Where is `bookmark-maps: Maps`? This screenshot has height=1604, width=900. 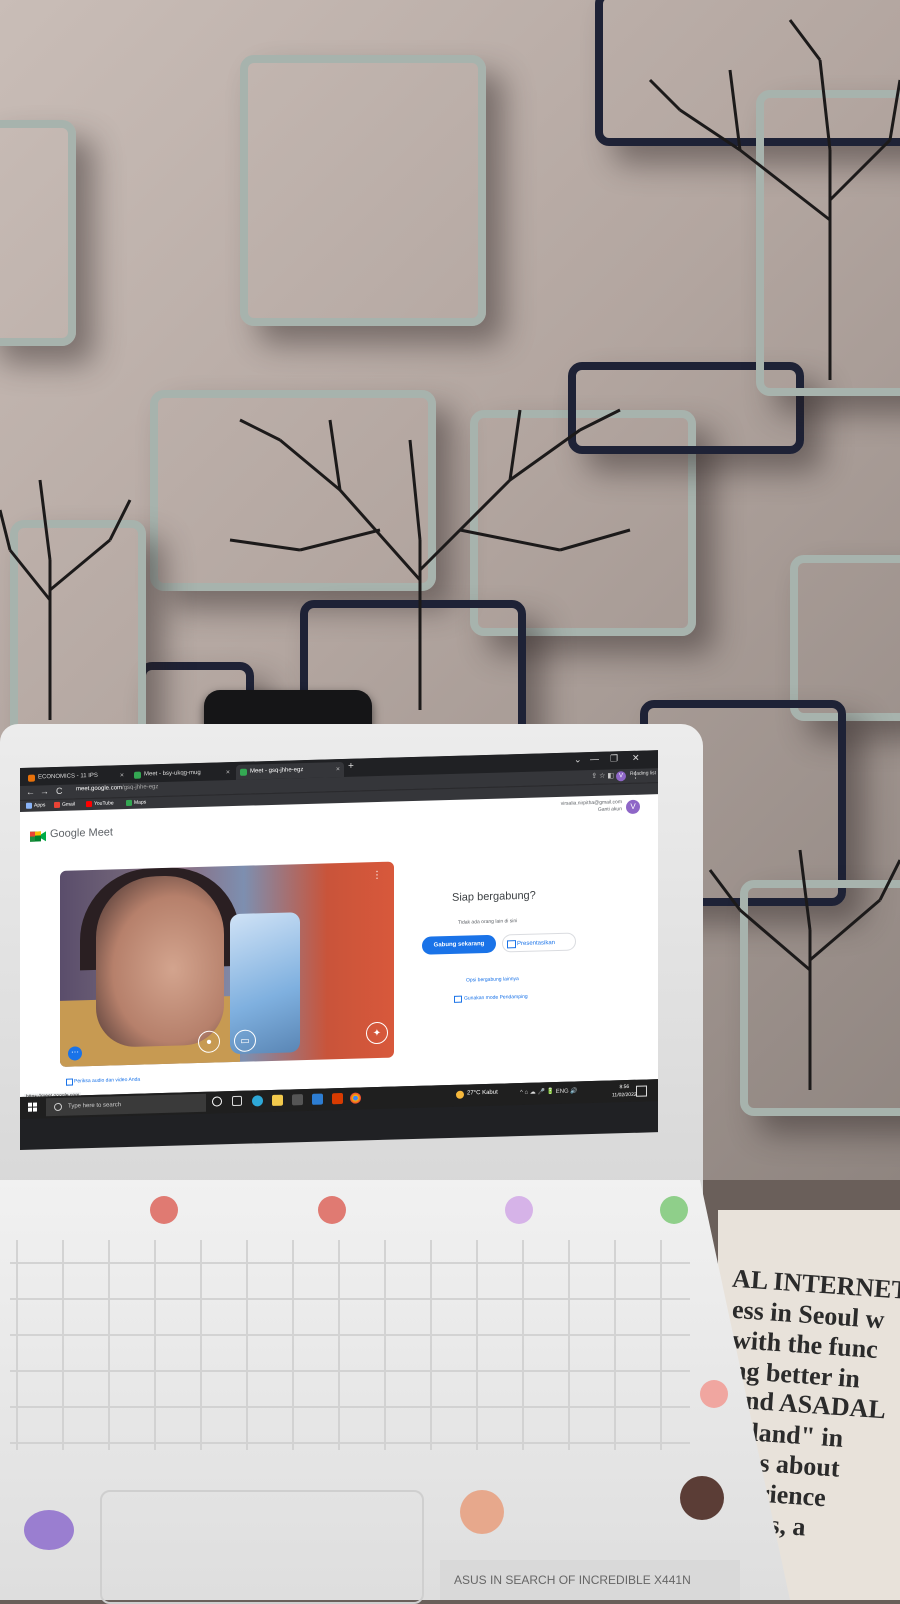
bookmark-maps: Maps is located at coordinates (136, 803).